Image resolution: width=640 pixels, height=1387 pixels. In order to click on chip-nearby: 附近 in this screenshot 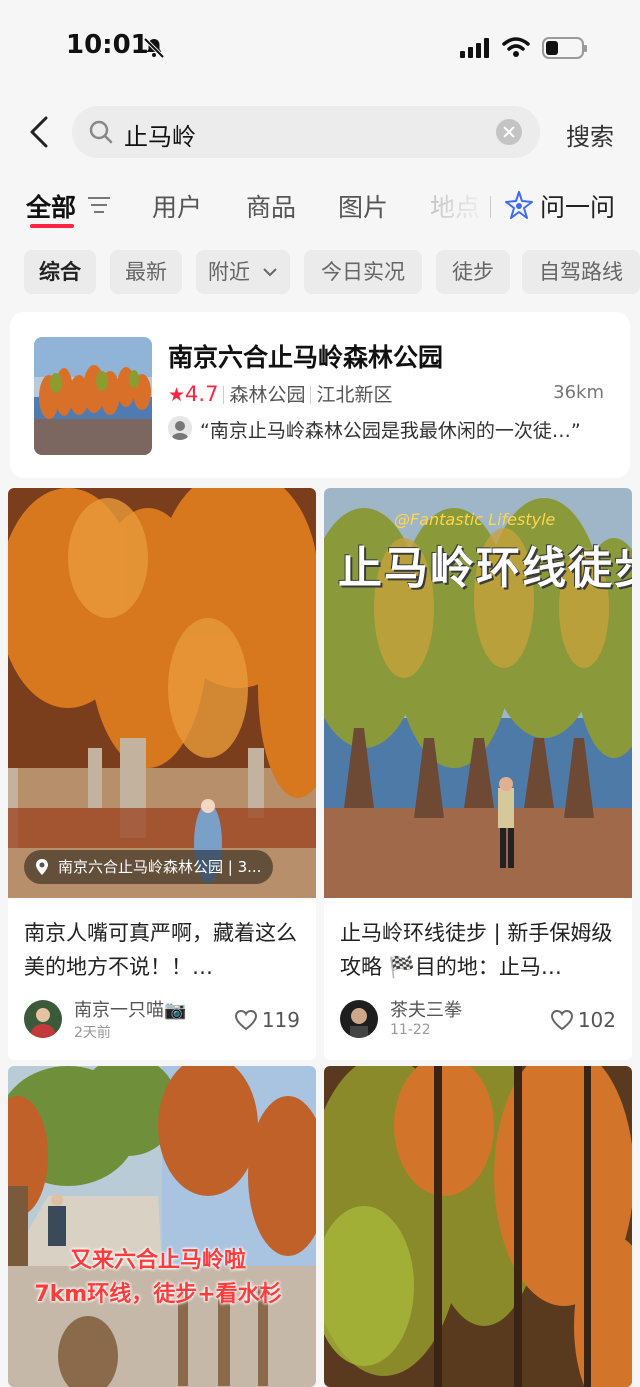, I will do `click(243, 272)`.